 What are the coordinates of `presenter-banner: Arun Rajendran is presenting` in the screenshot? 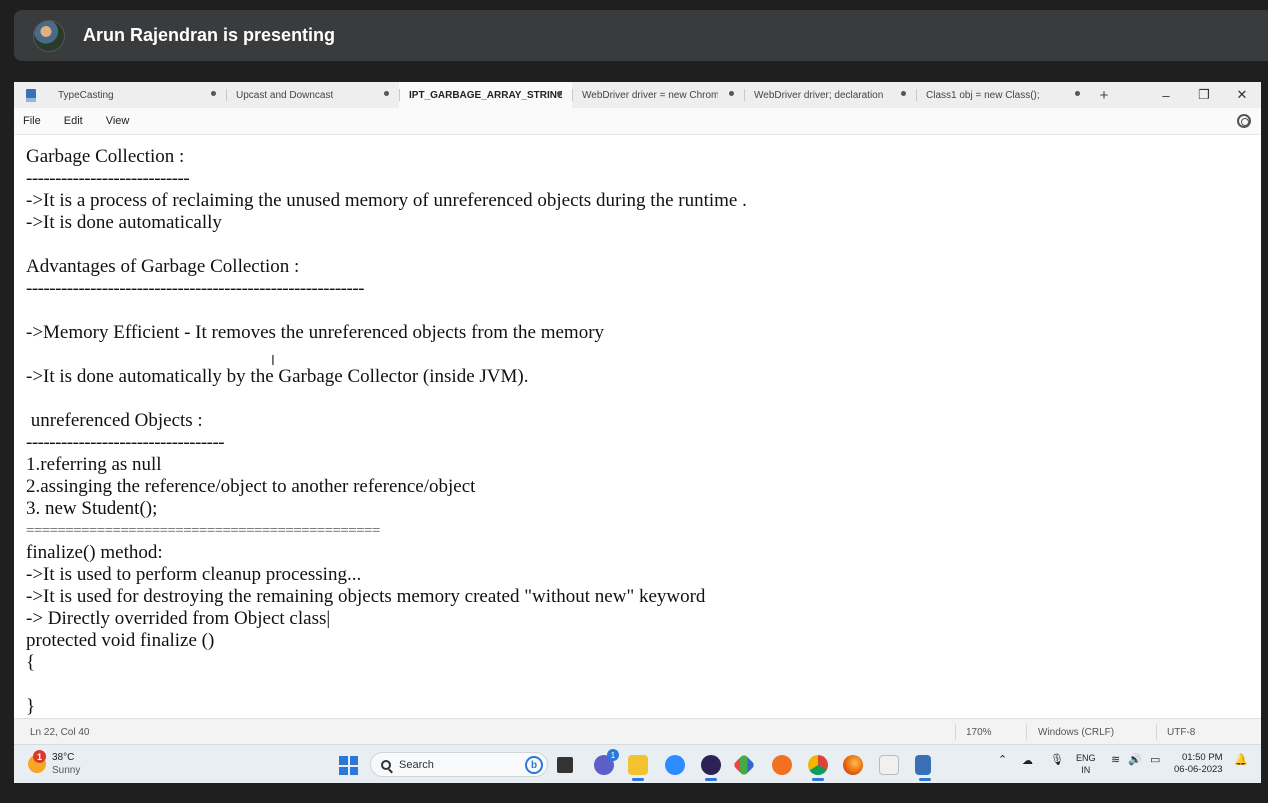 It's located at (641, 35).